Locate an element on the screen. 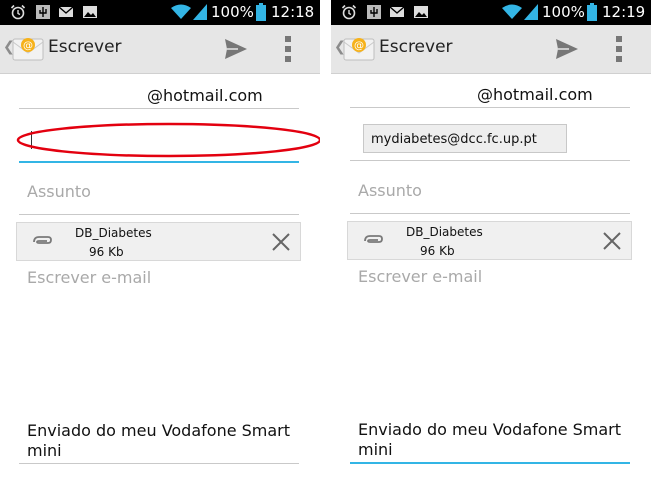 This screenshot has width=651, height=481. clock: 12:18 is located at coordinates (293, 12).